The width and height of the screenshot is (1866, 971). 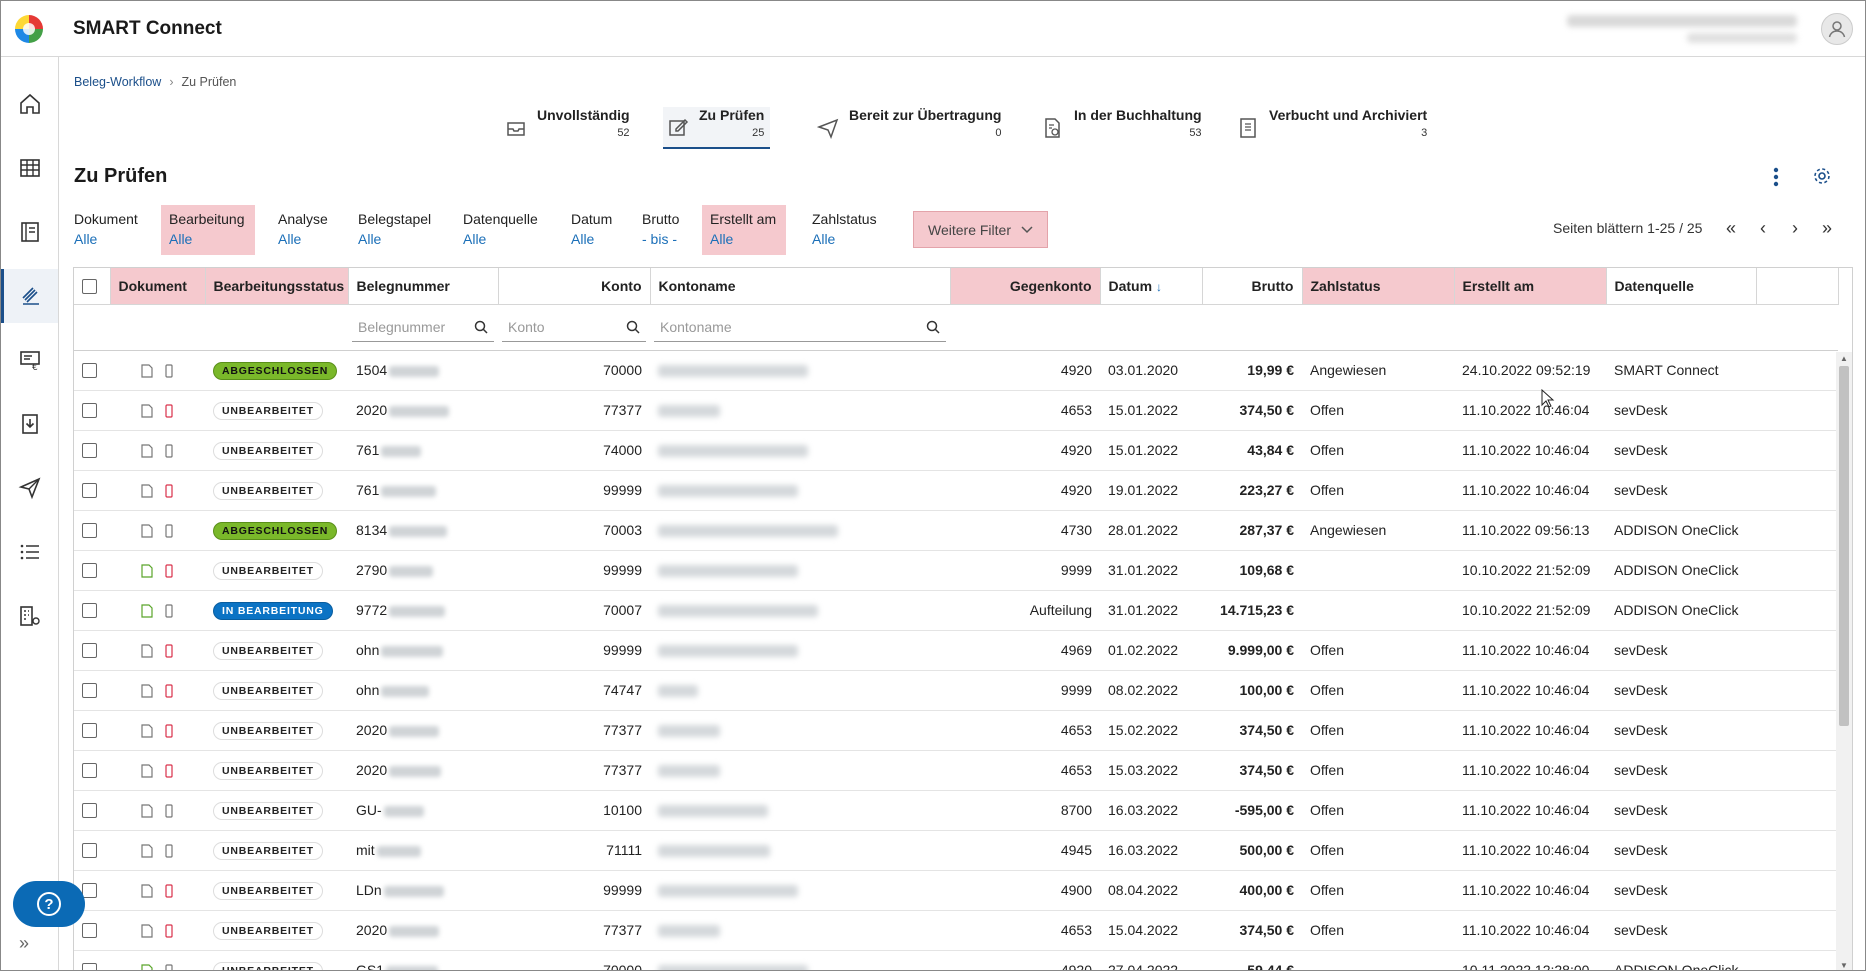 What do you see at coordinates (1025, 286) in the screenshot?
I see `col-gegenkonto: Gegenkonto` at bounding box center [1025, 286].